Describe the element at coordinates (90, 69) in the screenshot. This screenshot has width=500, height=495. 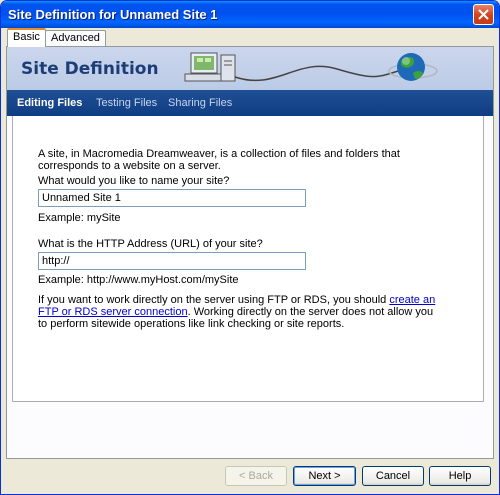
I see `banner-title: Site Definition` at that location.